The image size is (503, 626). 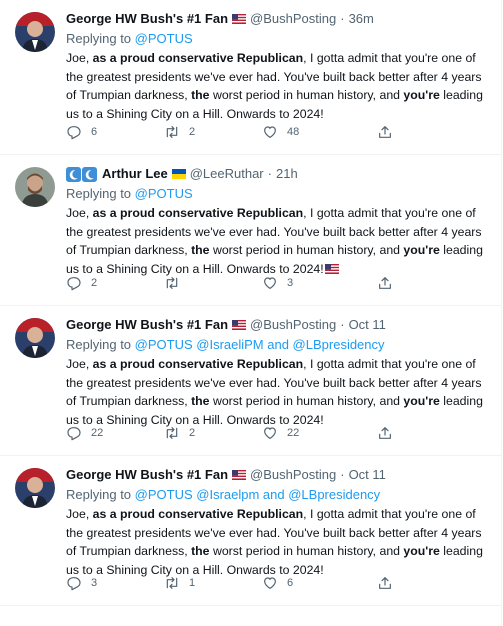 I want to click on author-handle: @LeeRuthar, so click(x=227, y=174).